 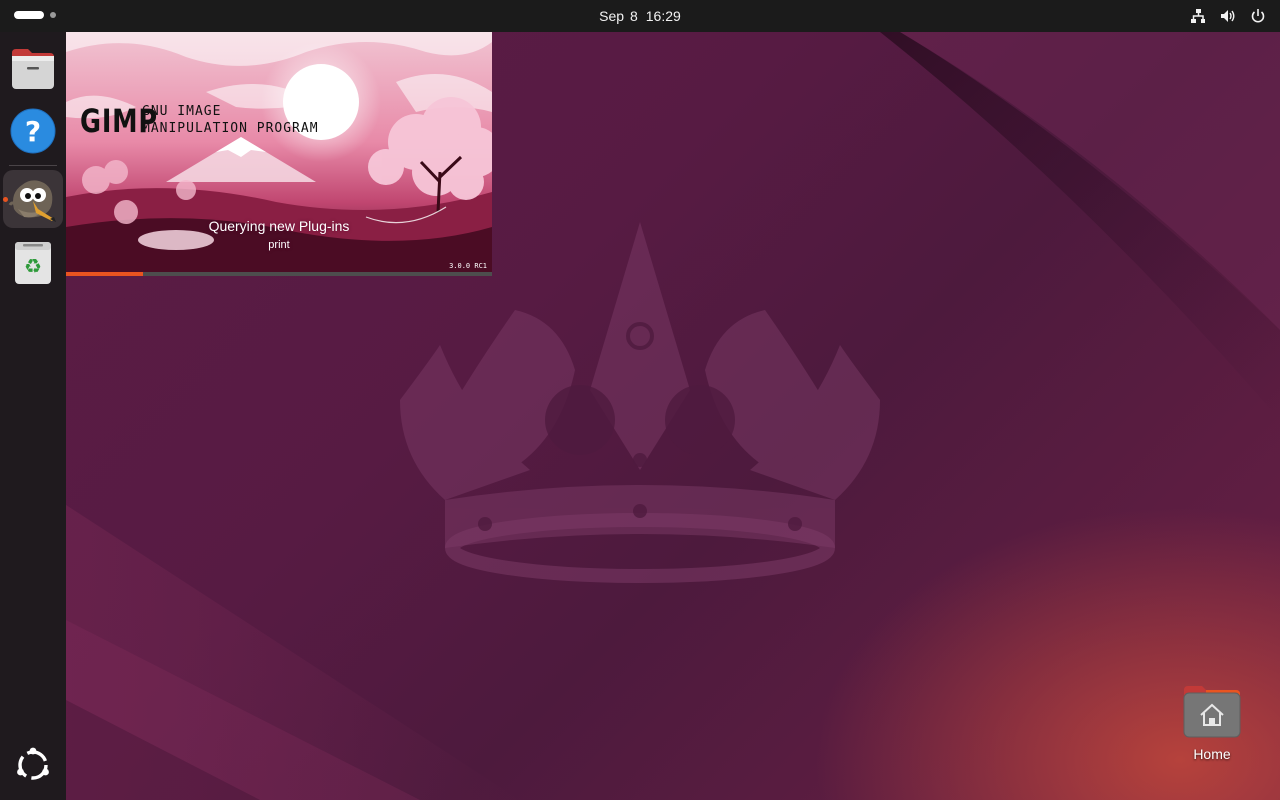 I want to click on top-bar: Sep 8 16:29, so click(x=640, y=16).